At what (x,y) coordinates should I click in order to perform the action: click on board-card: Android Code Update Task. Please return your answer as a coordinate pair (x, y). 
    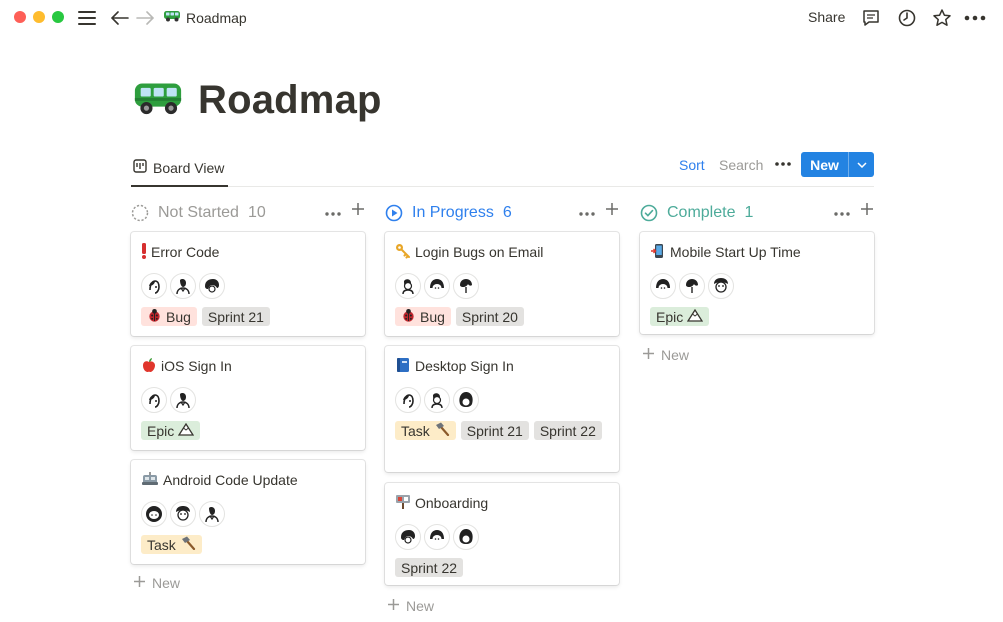
    Looking at the image, I should click on (248, 512).